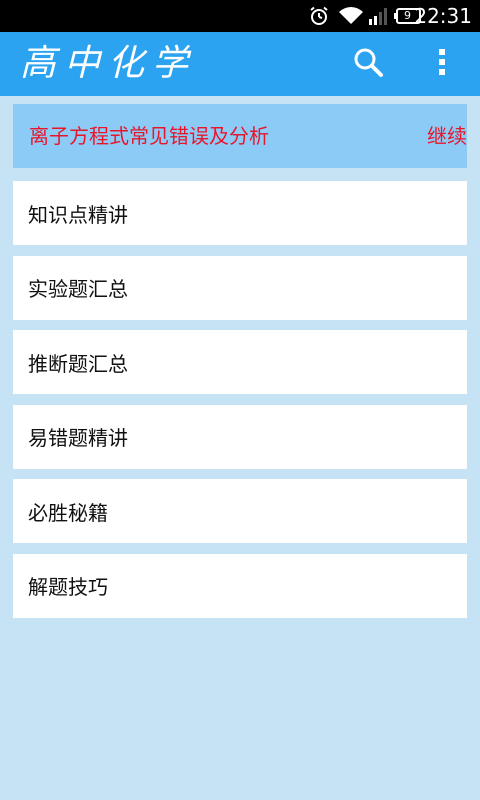  I want to click on menu-item-secrets: 必胜秘籍, so click(240, 511).